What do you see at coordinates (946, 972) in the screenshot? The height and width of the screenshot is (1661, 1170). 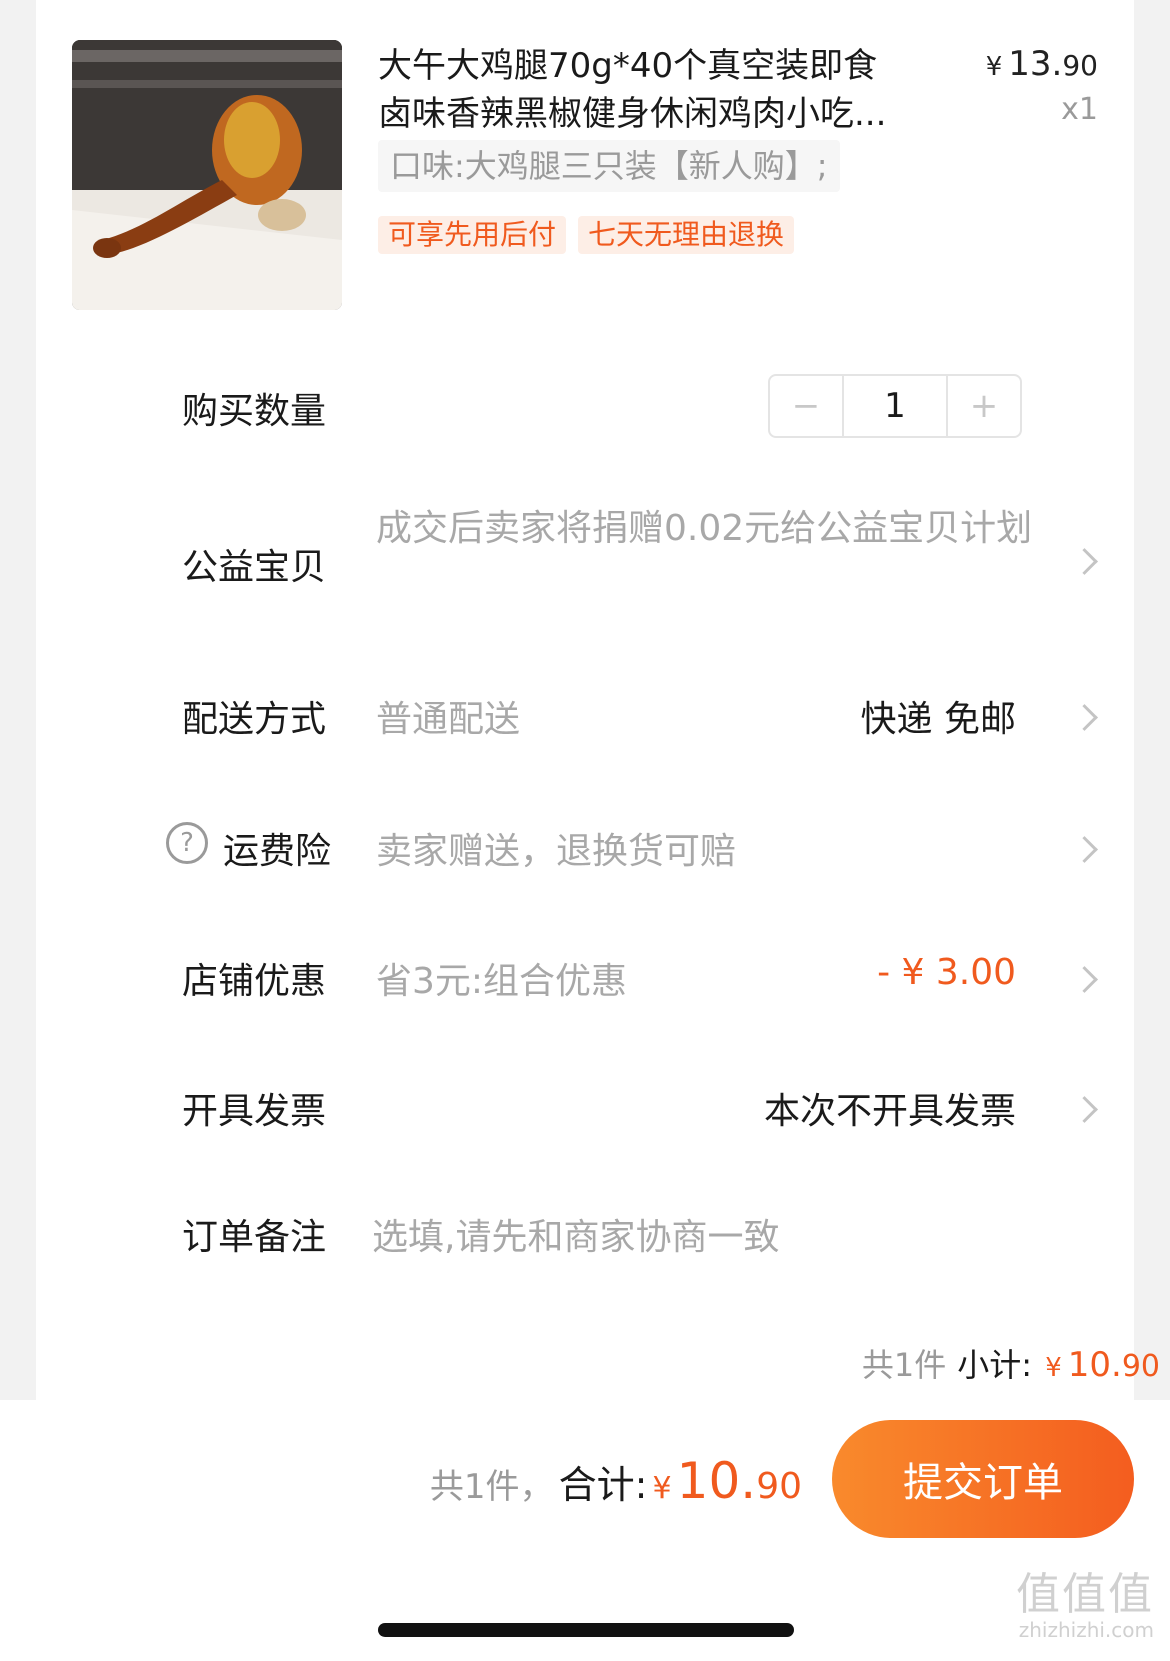 I see `discount-amount: - ¥ 3.00` at bounding box center [946, 972].